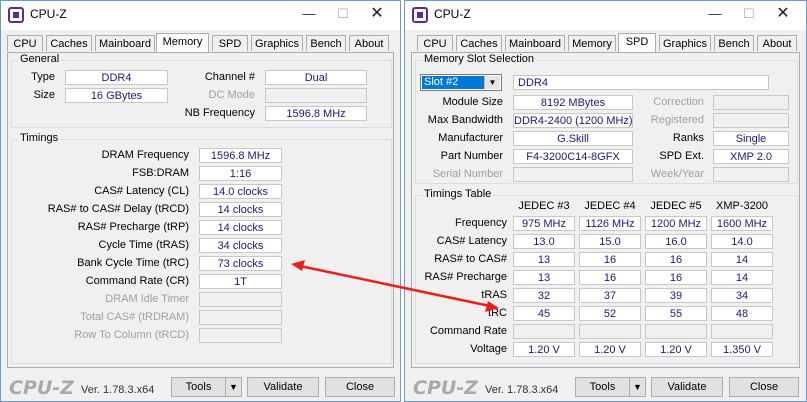 The height and width of the screenshot is (402, 807). Describe the element at coordinates (494, 295) in the screenshot. I see `row-label: tRAS` at that location.